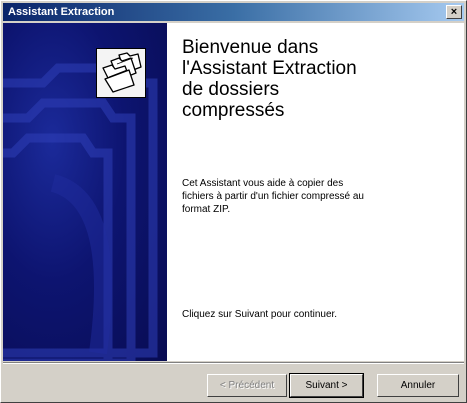  I want to click on heading-line: Bienvenue dans, so click(250, 47).